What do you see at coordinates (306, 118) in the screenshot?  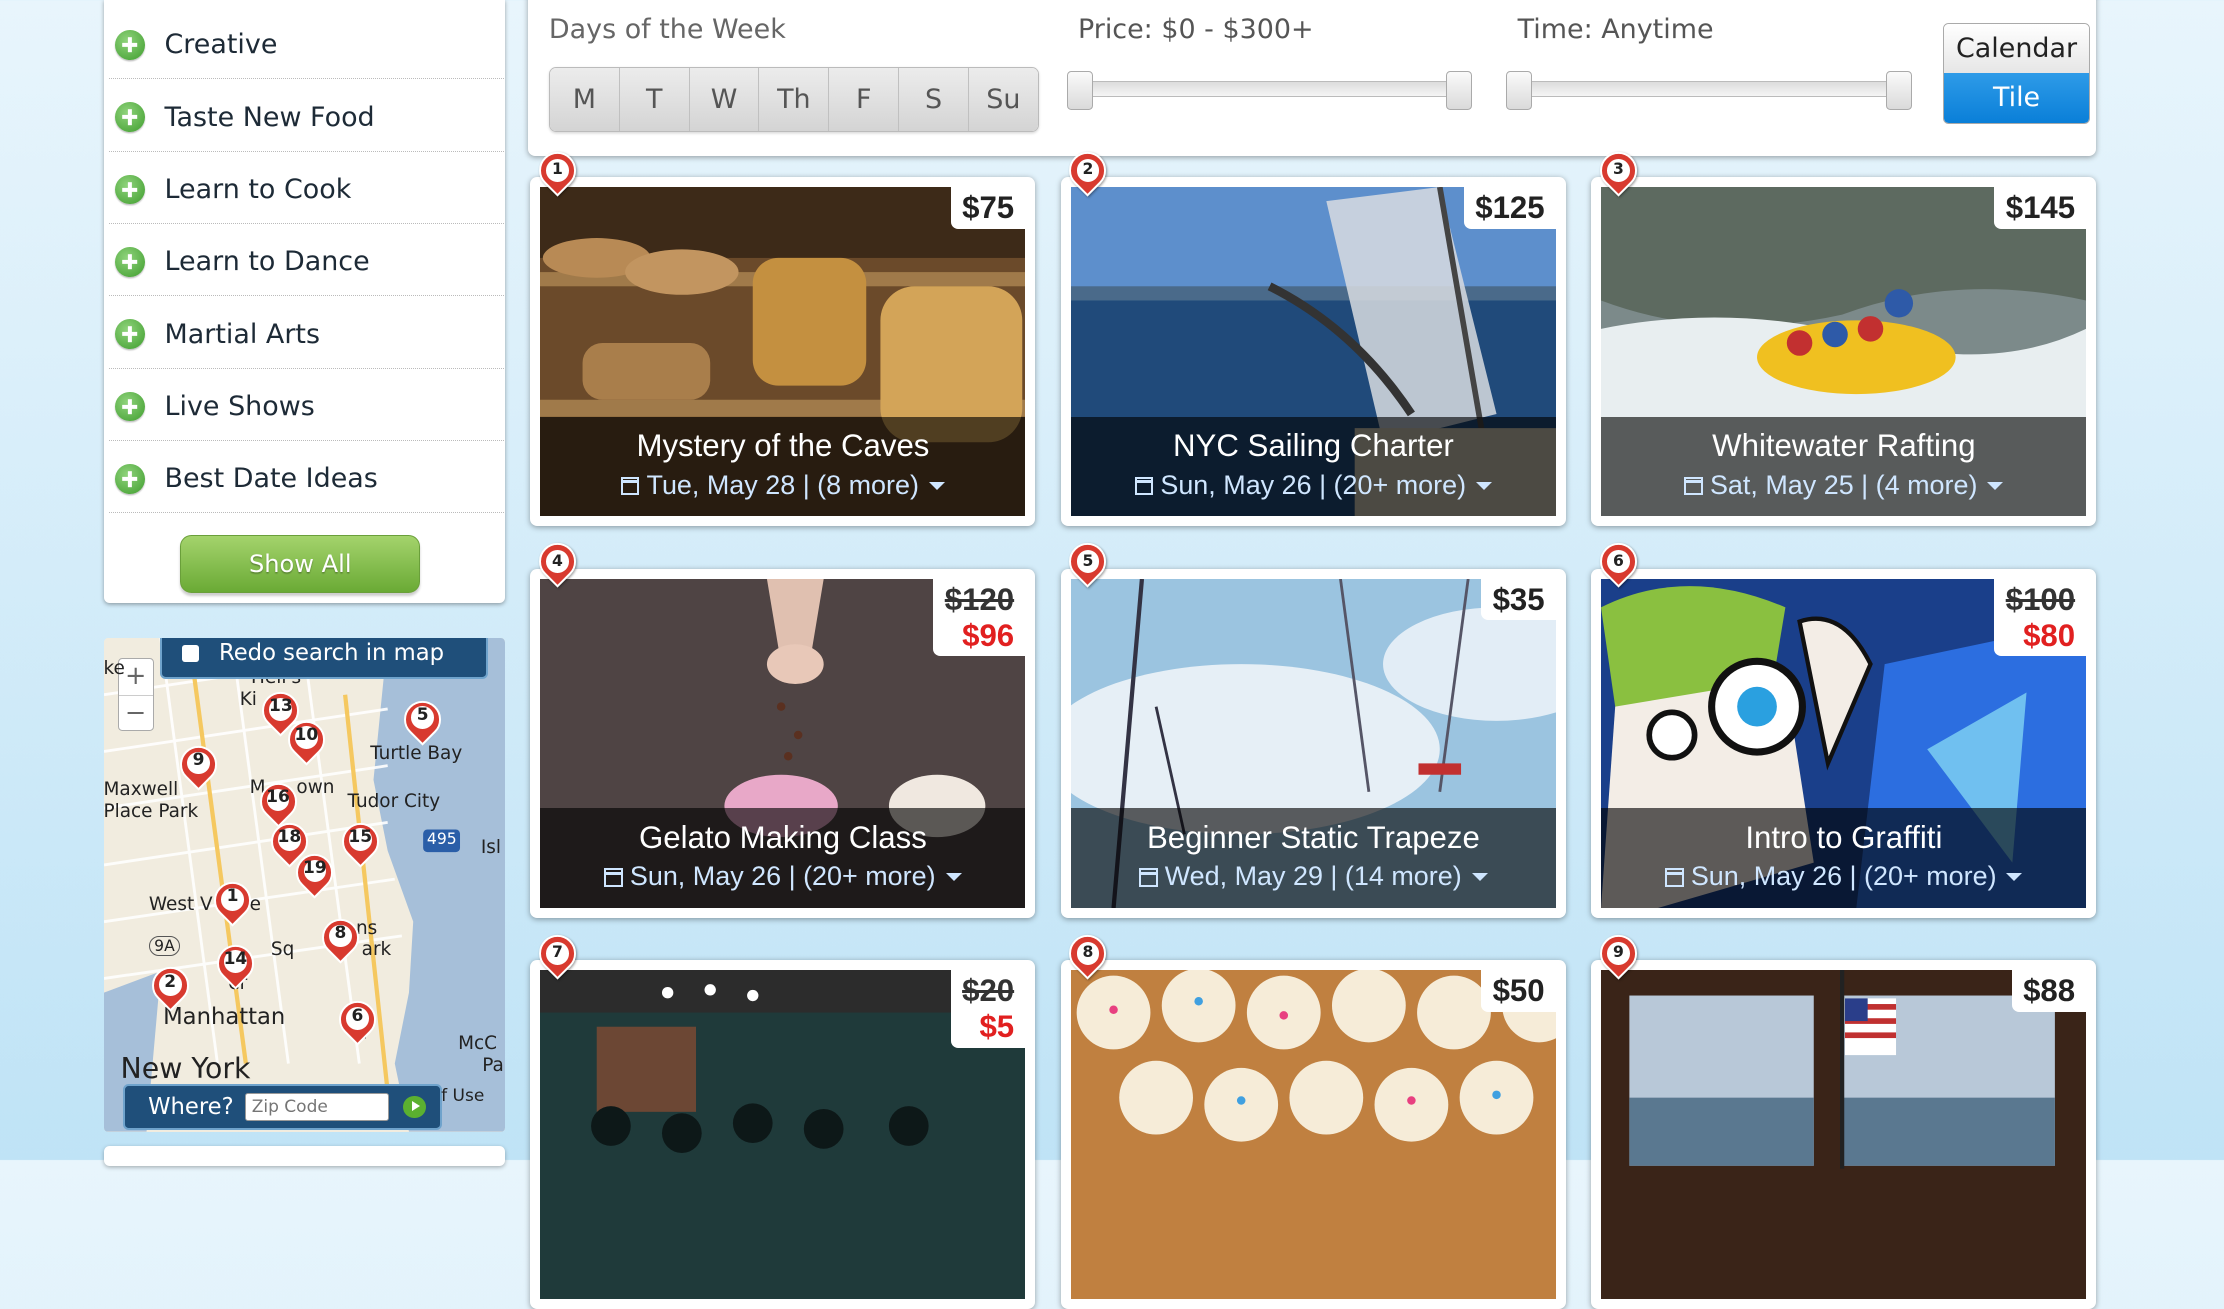 I see `category-taste-new-food: Taste New Food` at bounding box center [306, 118].